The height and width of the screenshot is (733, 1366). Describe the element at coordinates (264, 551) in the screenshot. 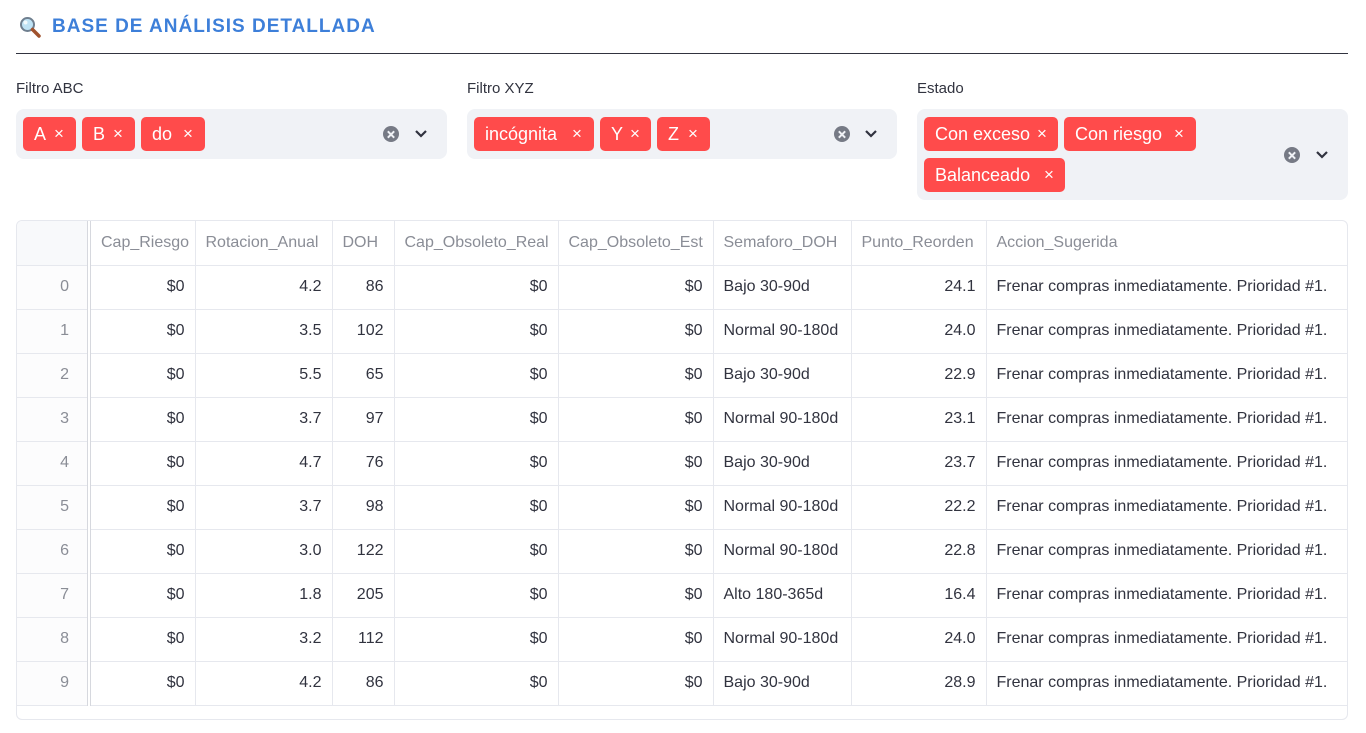

I see `table-cell: 3.0` at that location.